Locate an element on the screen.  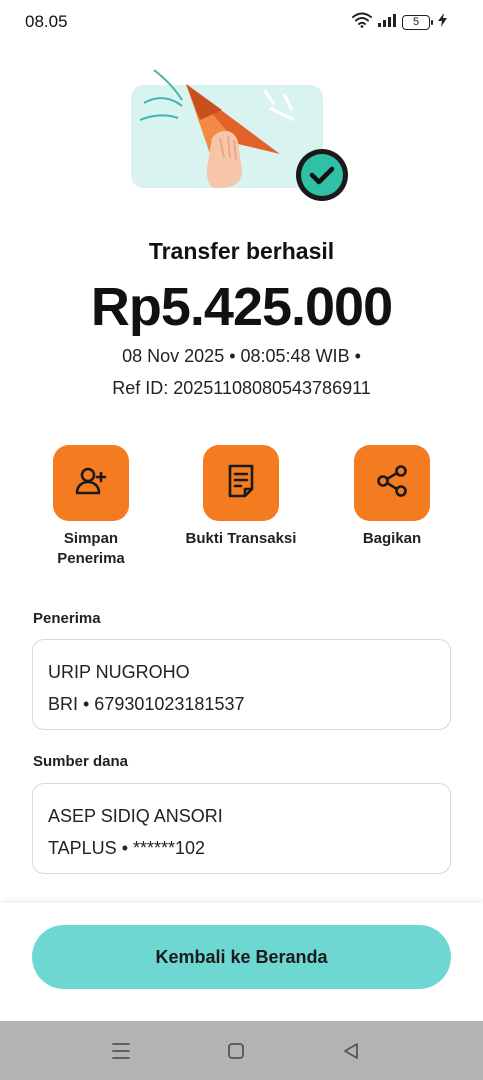
status-time: 08.05 is located at coordinates (46, 21).